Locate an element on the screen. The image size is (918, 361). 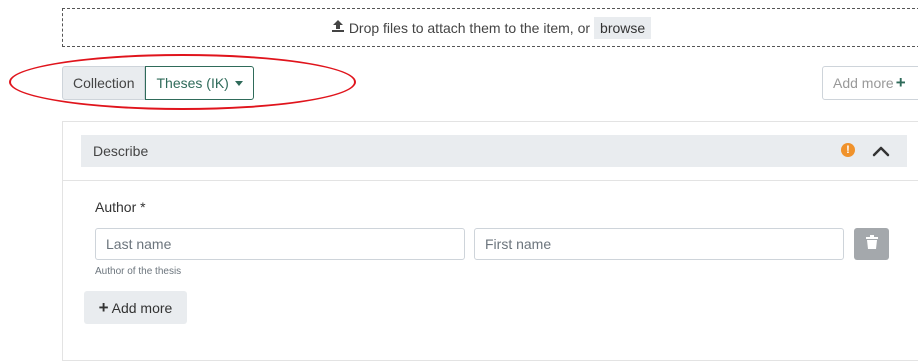
section-divider is located at coordinates (490, 180).